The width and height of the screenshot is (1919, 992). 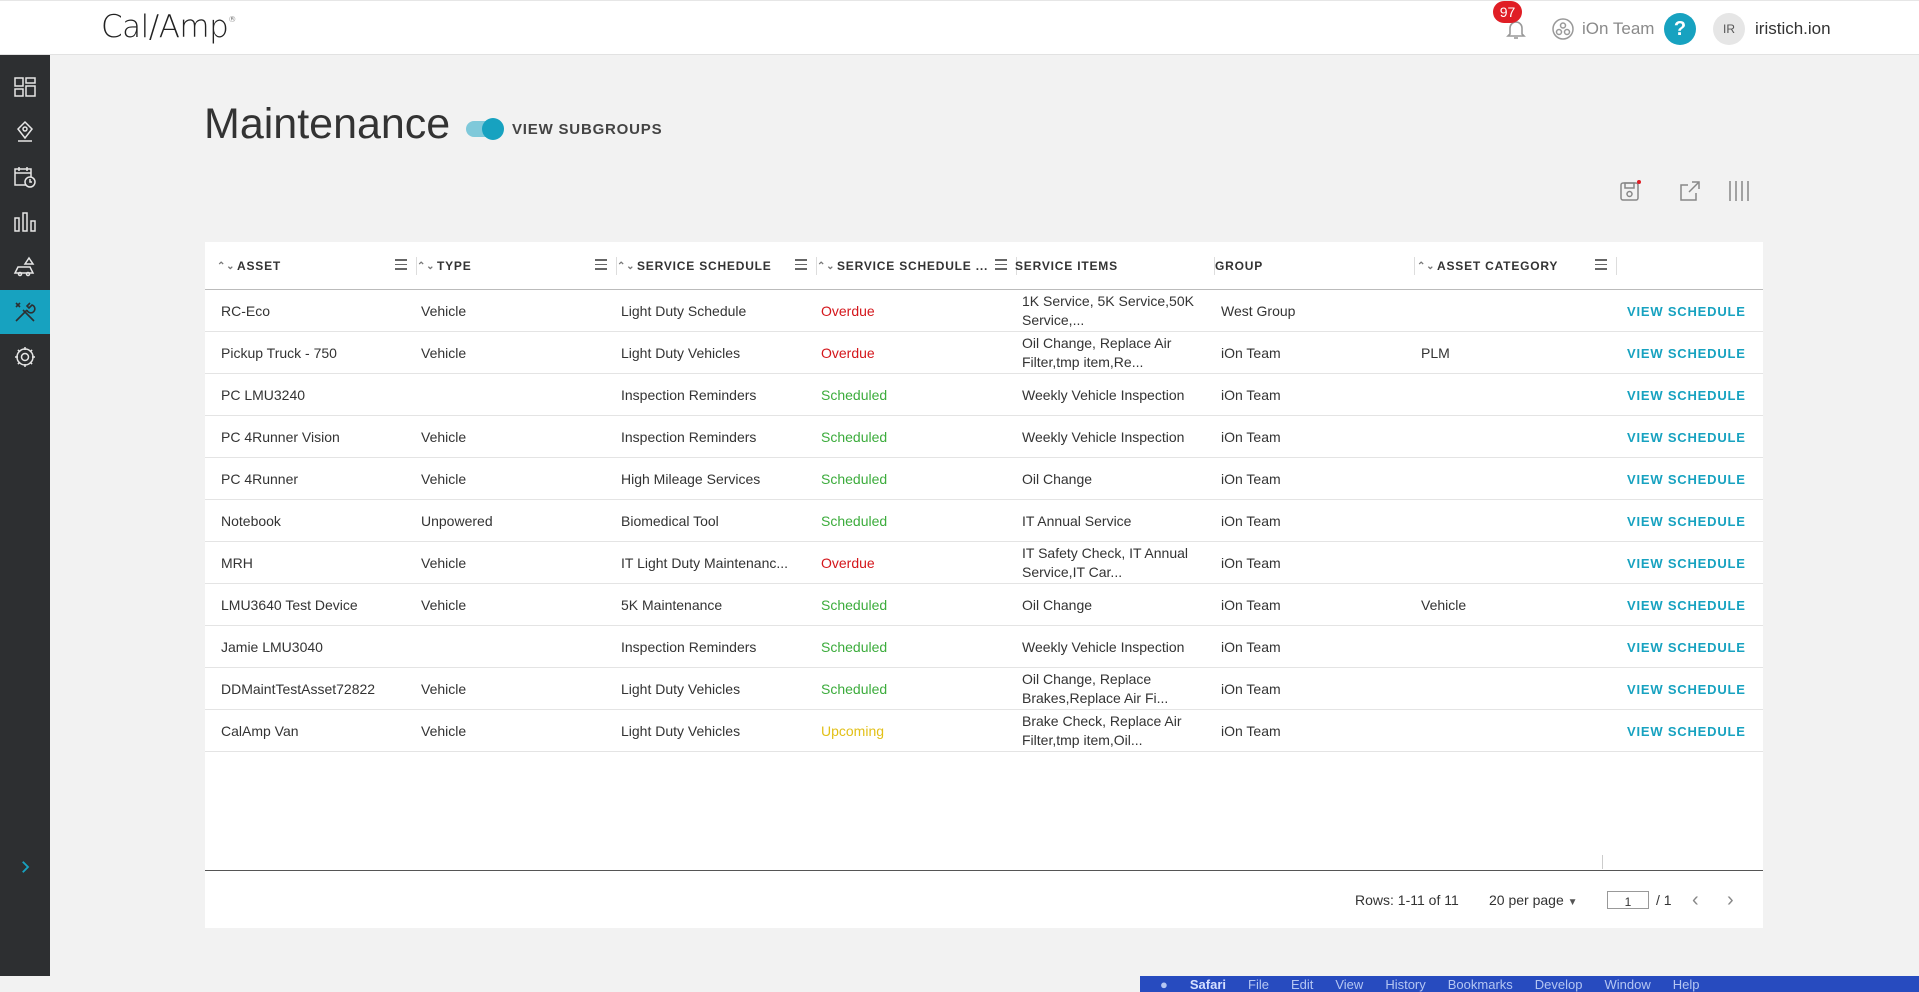 I want to click on sidebar-expand-button, so click(x=25, y=867).